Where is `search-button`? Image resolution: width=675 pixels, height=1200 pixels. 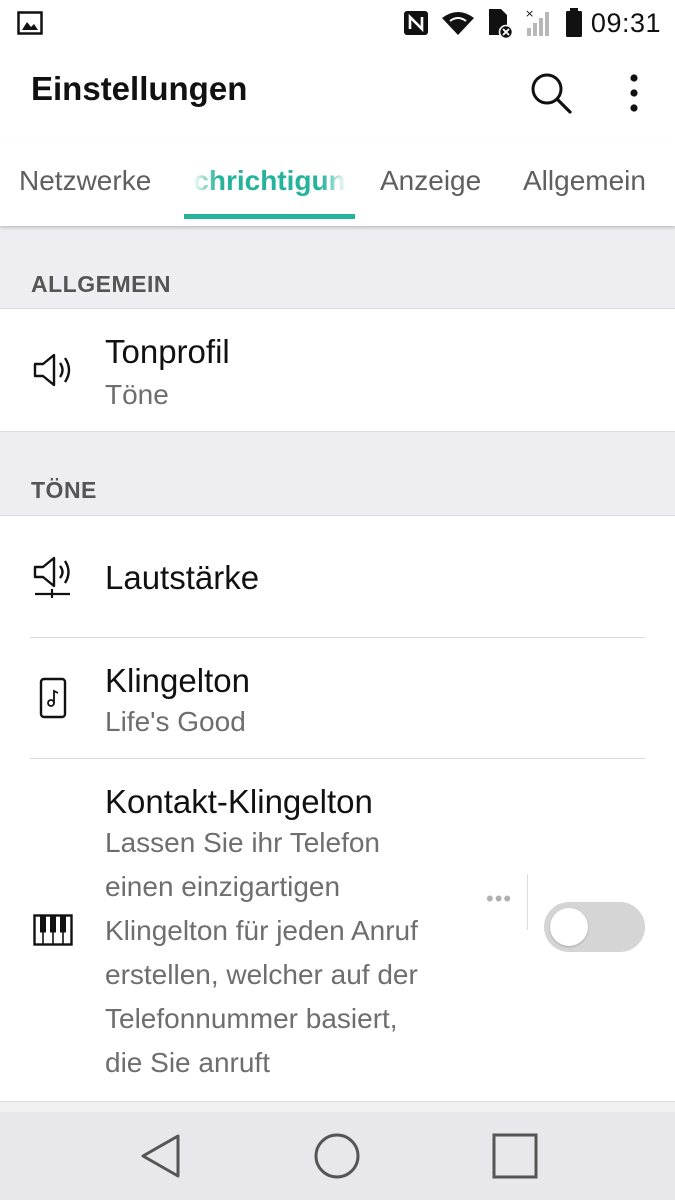
search-button is located at coordinates (551, 93).